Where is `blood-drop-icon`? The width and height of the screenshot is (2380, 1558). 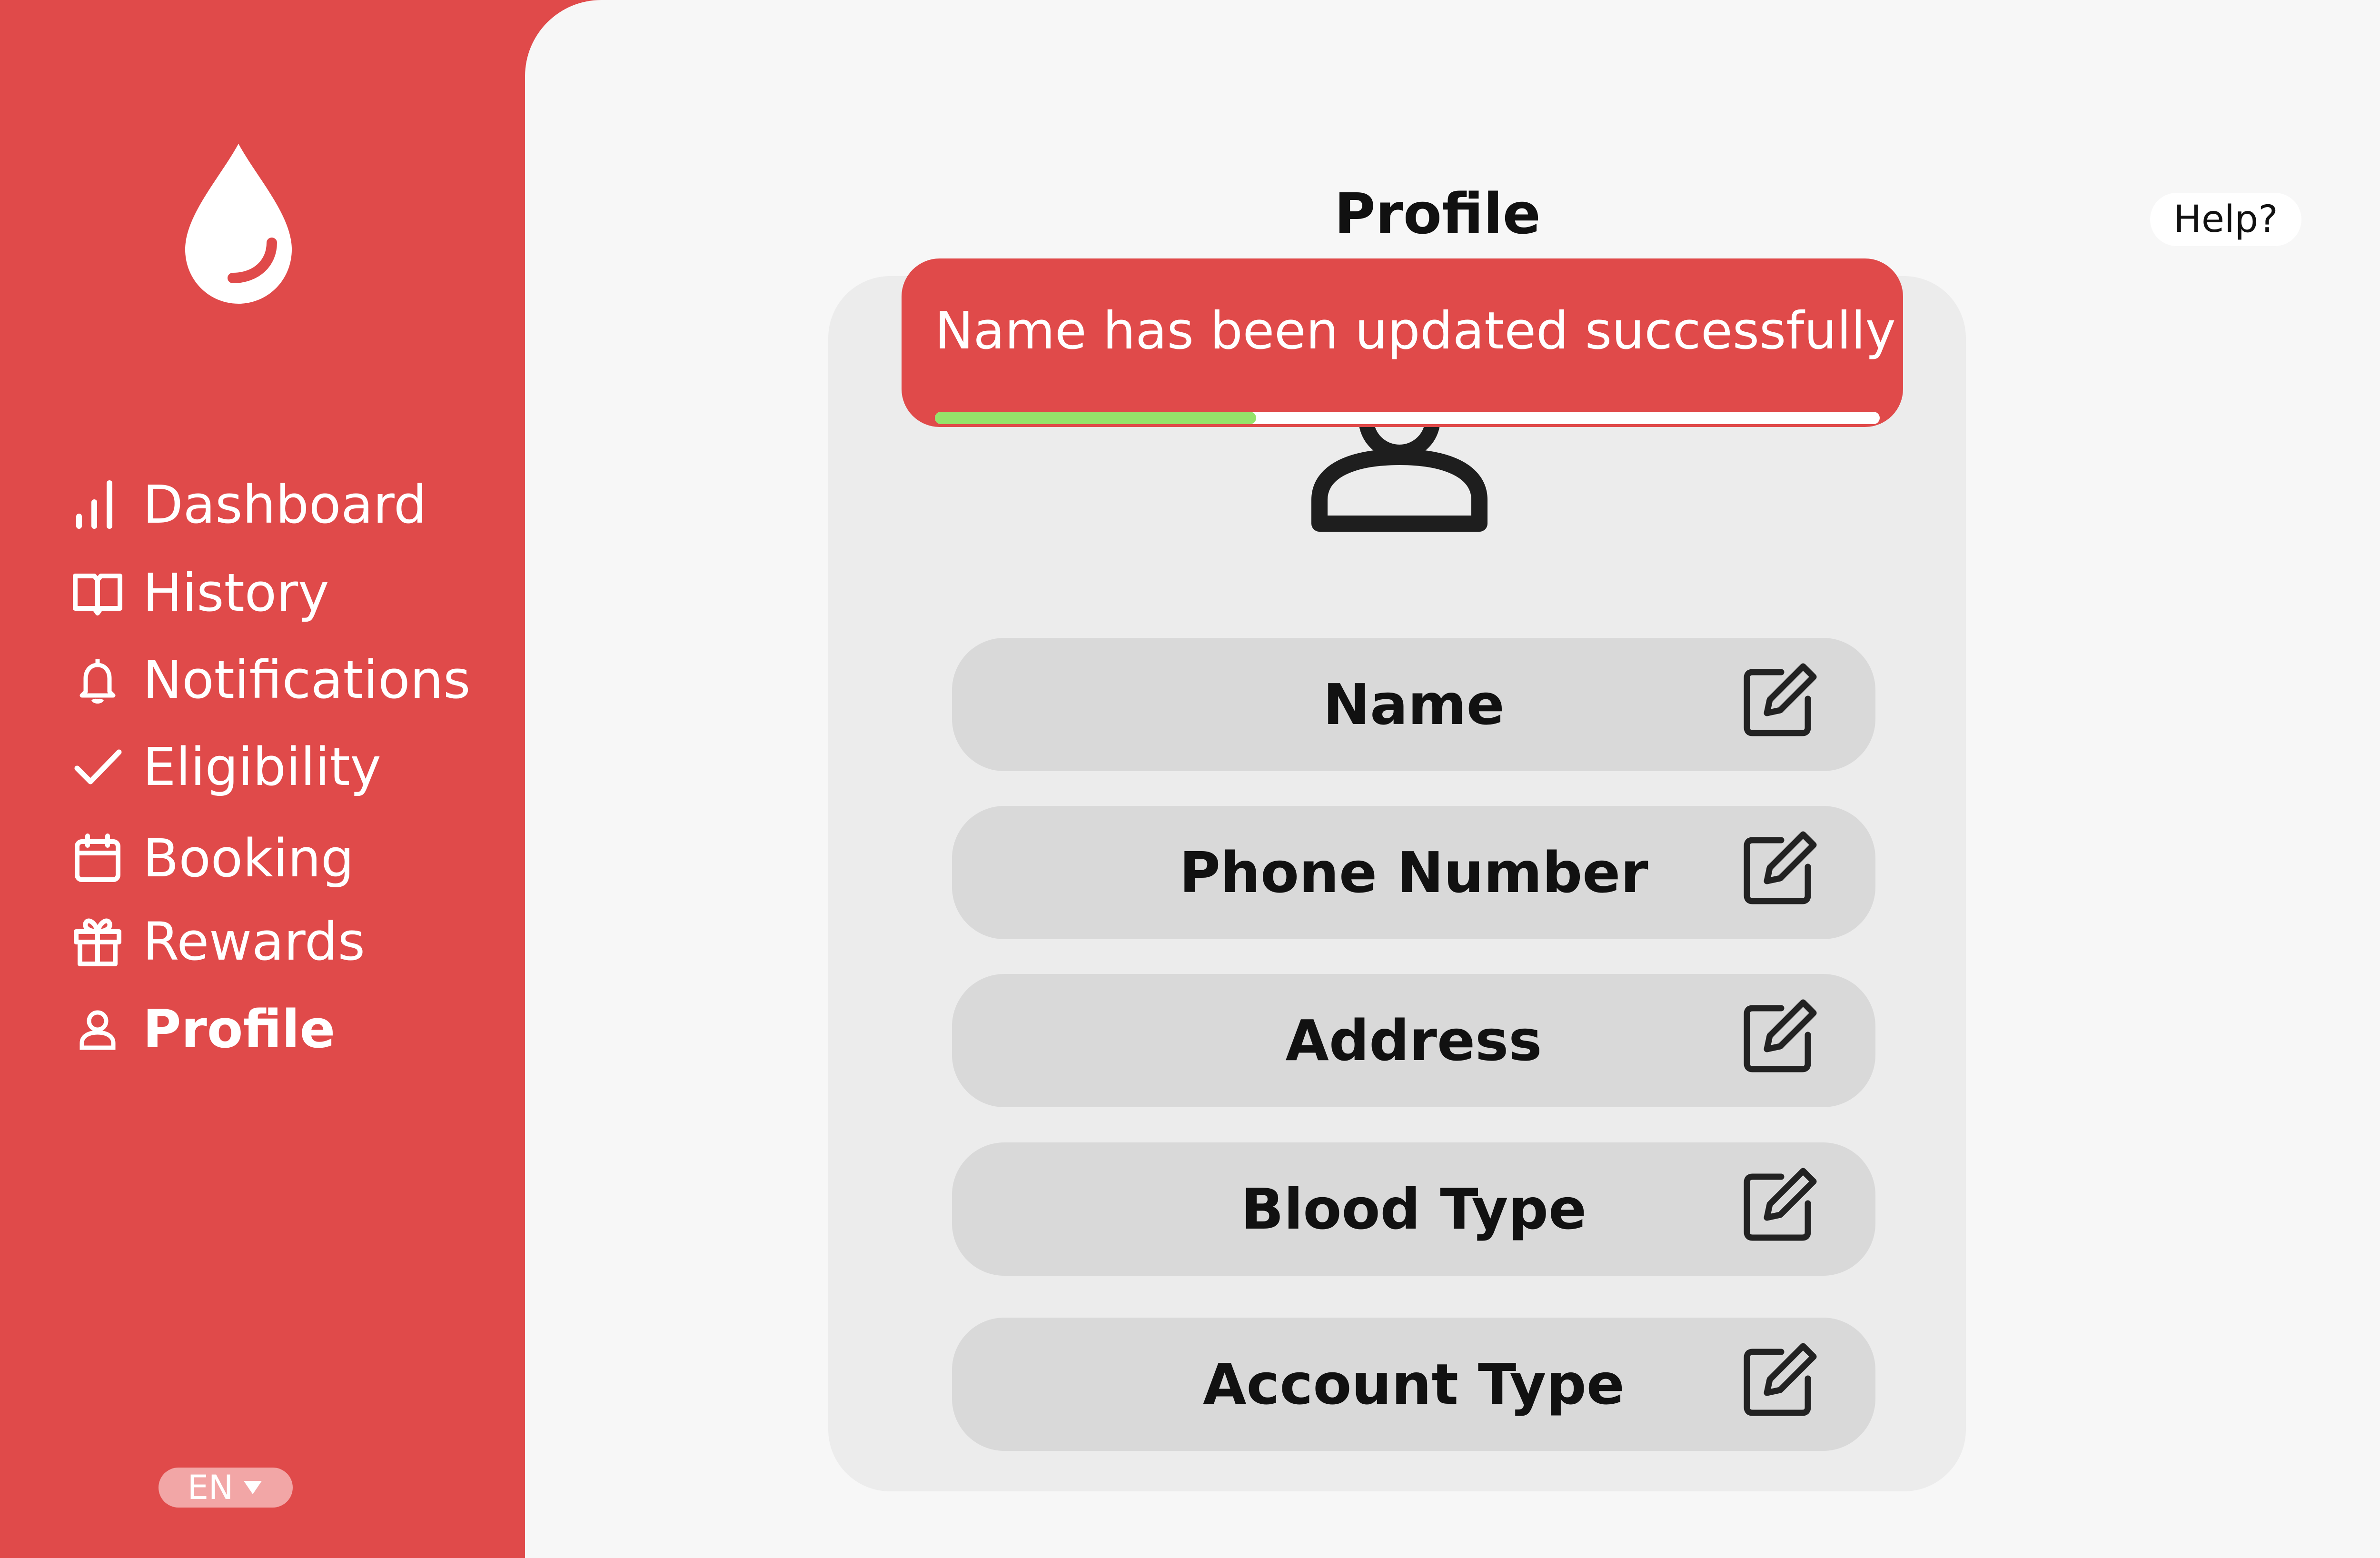 blood-drop-icon is located at coordinates (238, 224).